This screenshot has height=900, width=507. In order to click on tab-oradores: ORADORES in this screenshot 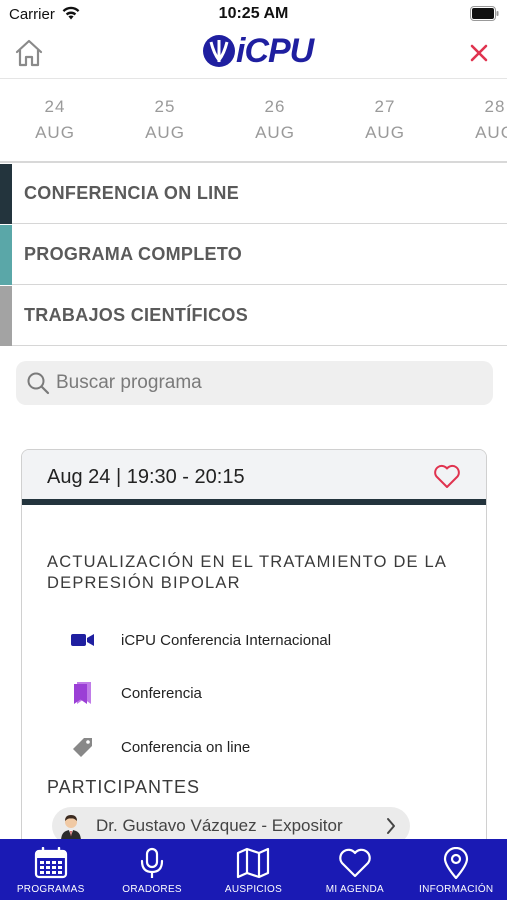, I will do `click(151, 869)`.